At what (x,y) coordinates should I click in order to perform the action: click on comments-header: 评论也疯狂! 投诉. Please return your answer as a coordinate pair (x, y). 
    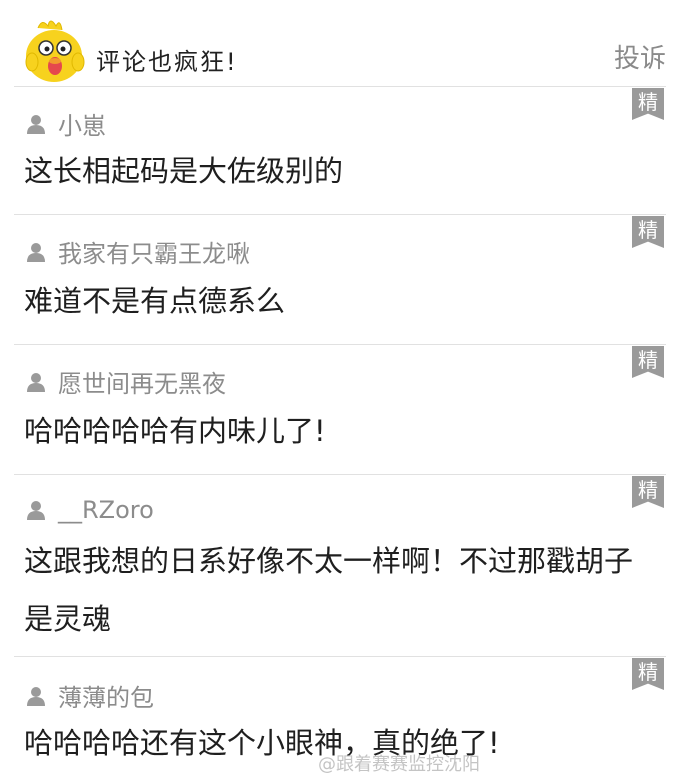
    Looking at the image, I should click on (340, 43).